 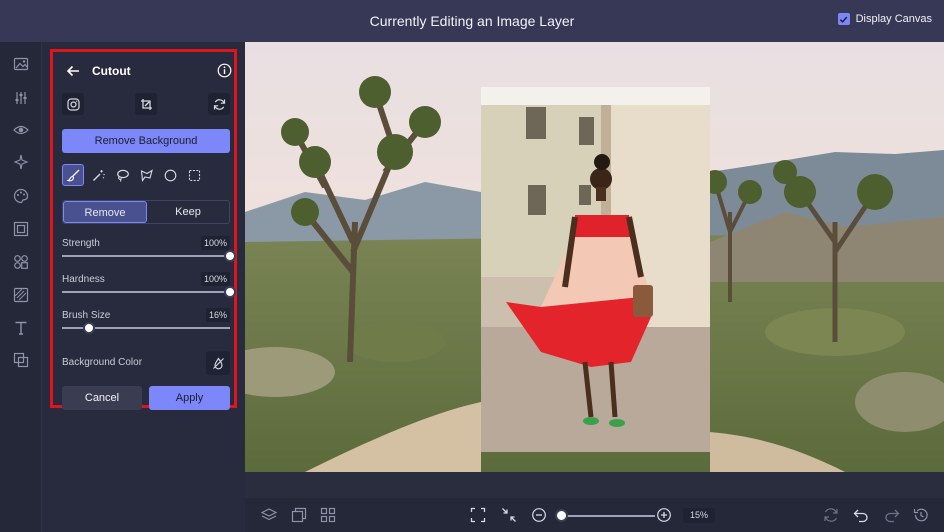 What do you see at coordinates (328, 515) in the screenshot?
I see `grid-icon` at bounding box center [328, 515].